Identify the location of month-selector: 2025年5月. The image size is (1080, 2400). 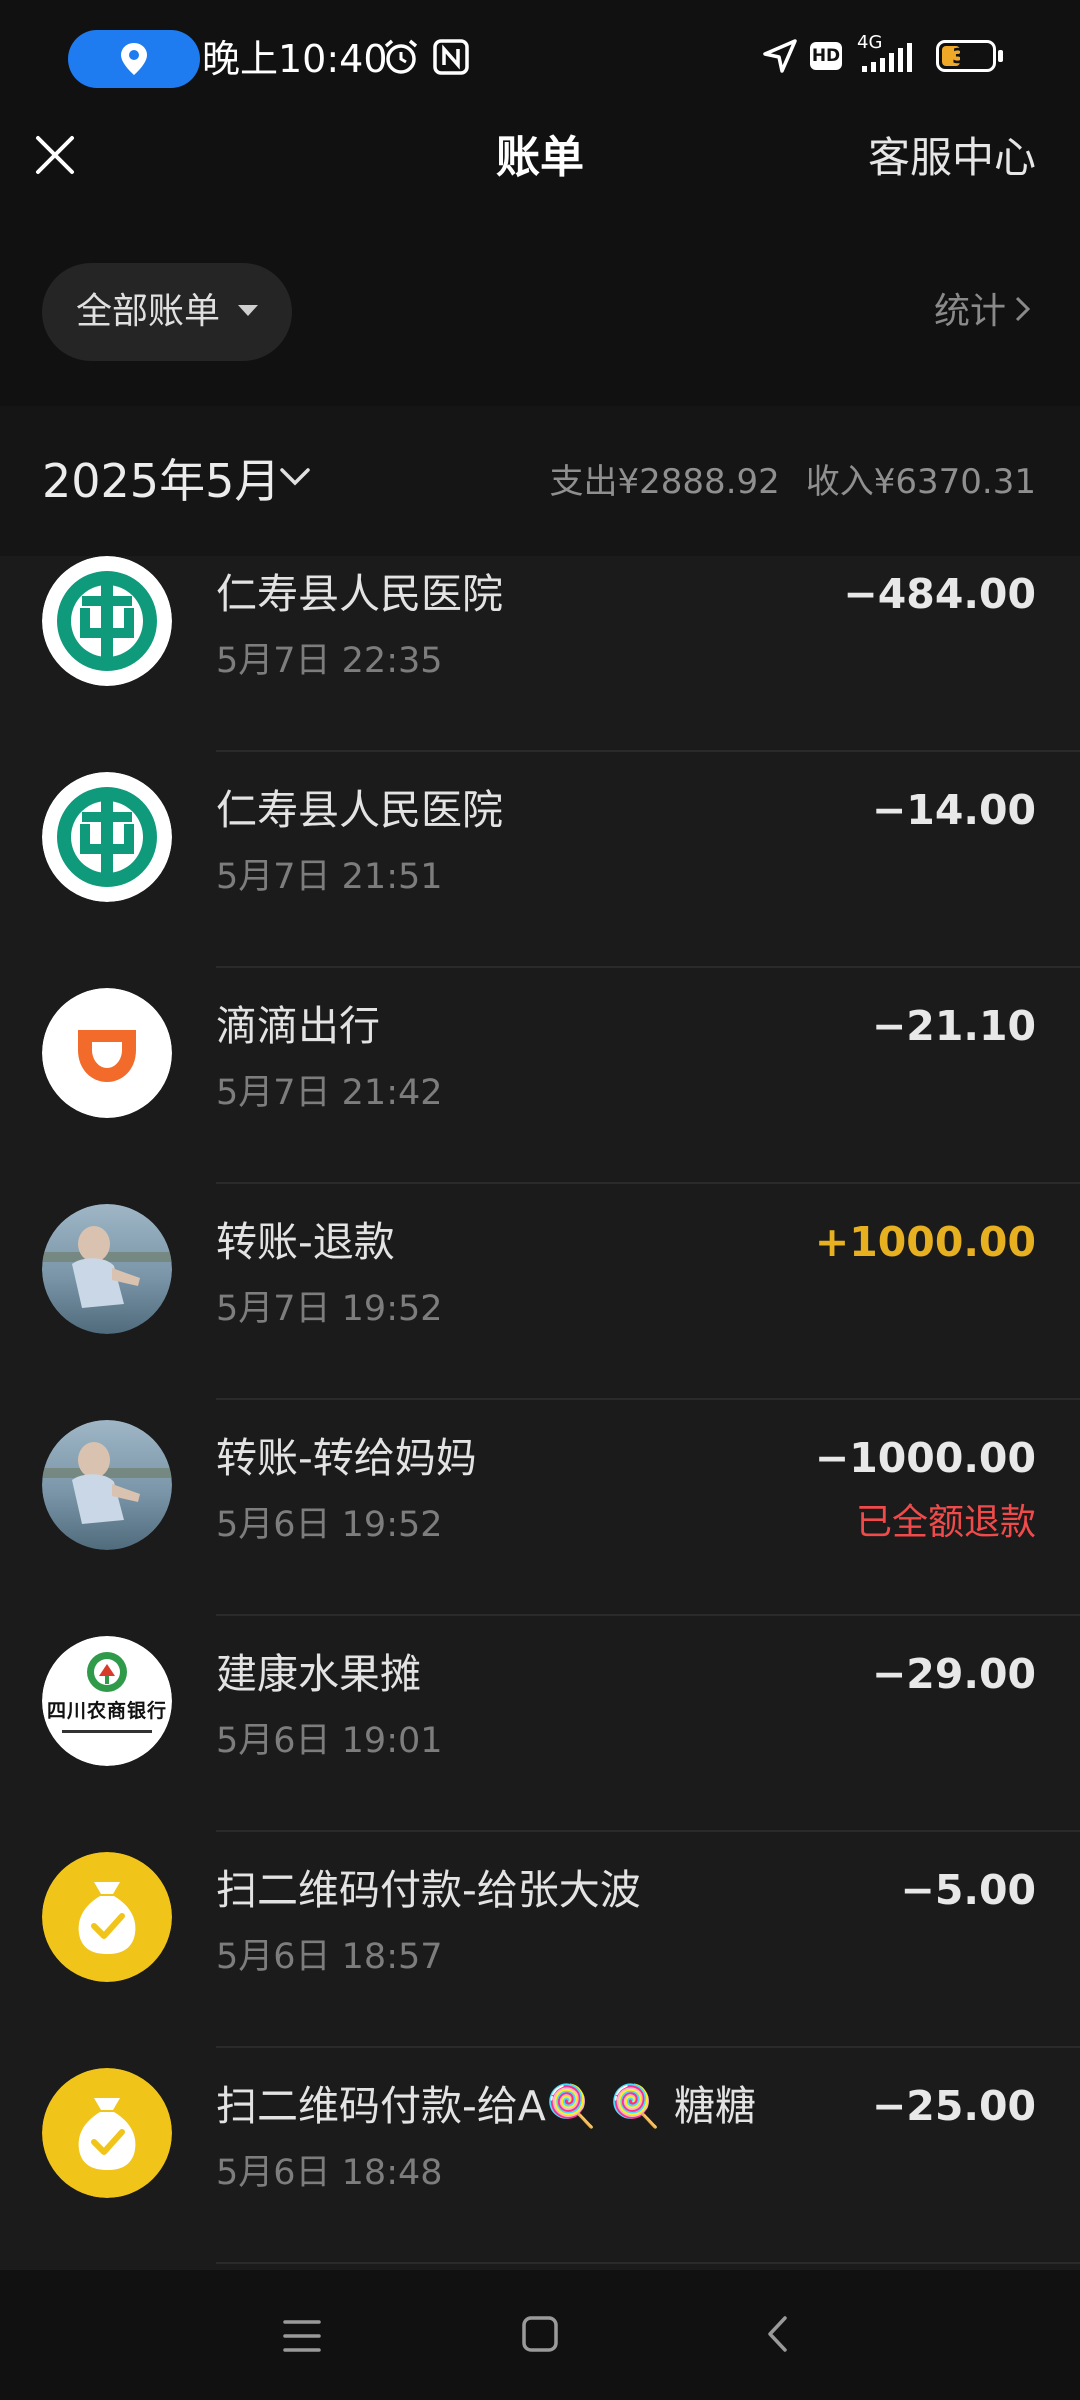
(161, 481).